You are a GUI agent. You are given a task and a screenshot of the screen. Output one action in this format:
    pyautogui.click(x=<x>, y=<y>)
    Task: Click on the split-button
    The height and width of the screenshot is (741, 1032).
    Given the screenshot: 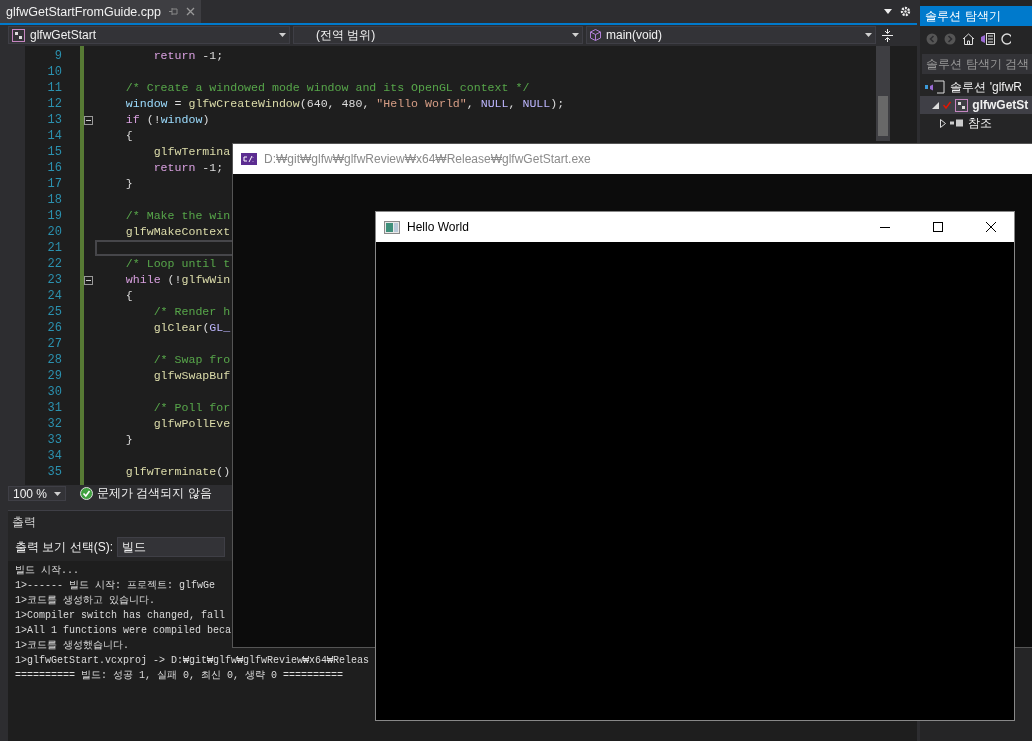 What is the action you would take?
    pyautogui.click(x=887, y=35)
    